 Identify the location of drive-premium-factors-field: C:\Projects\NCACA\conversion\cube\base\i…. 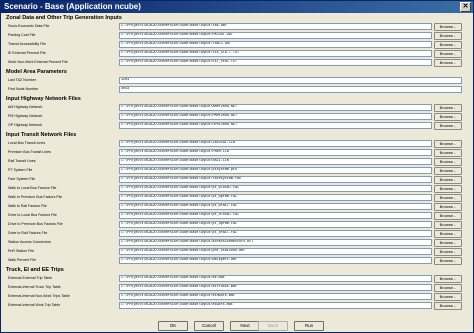
(275, 224).